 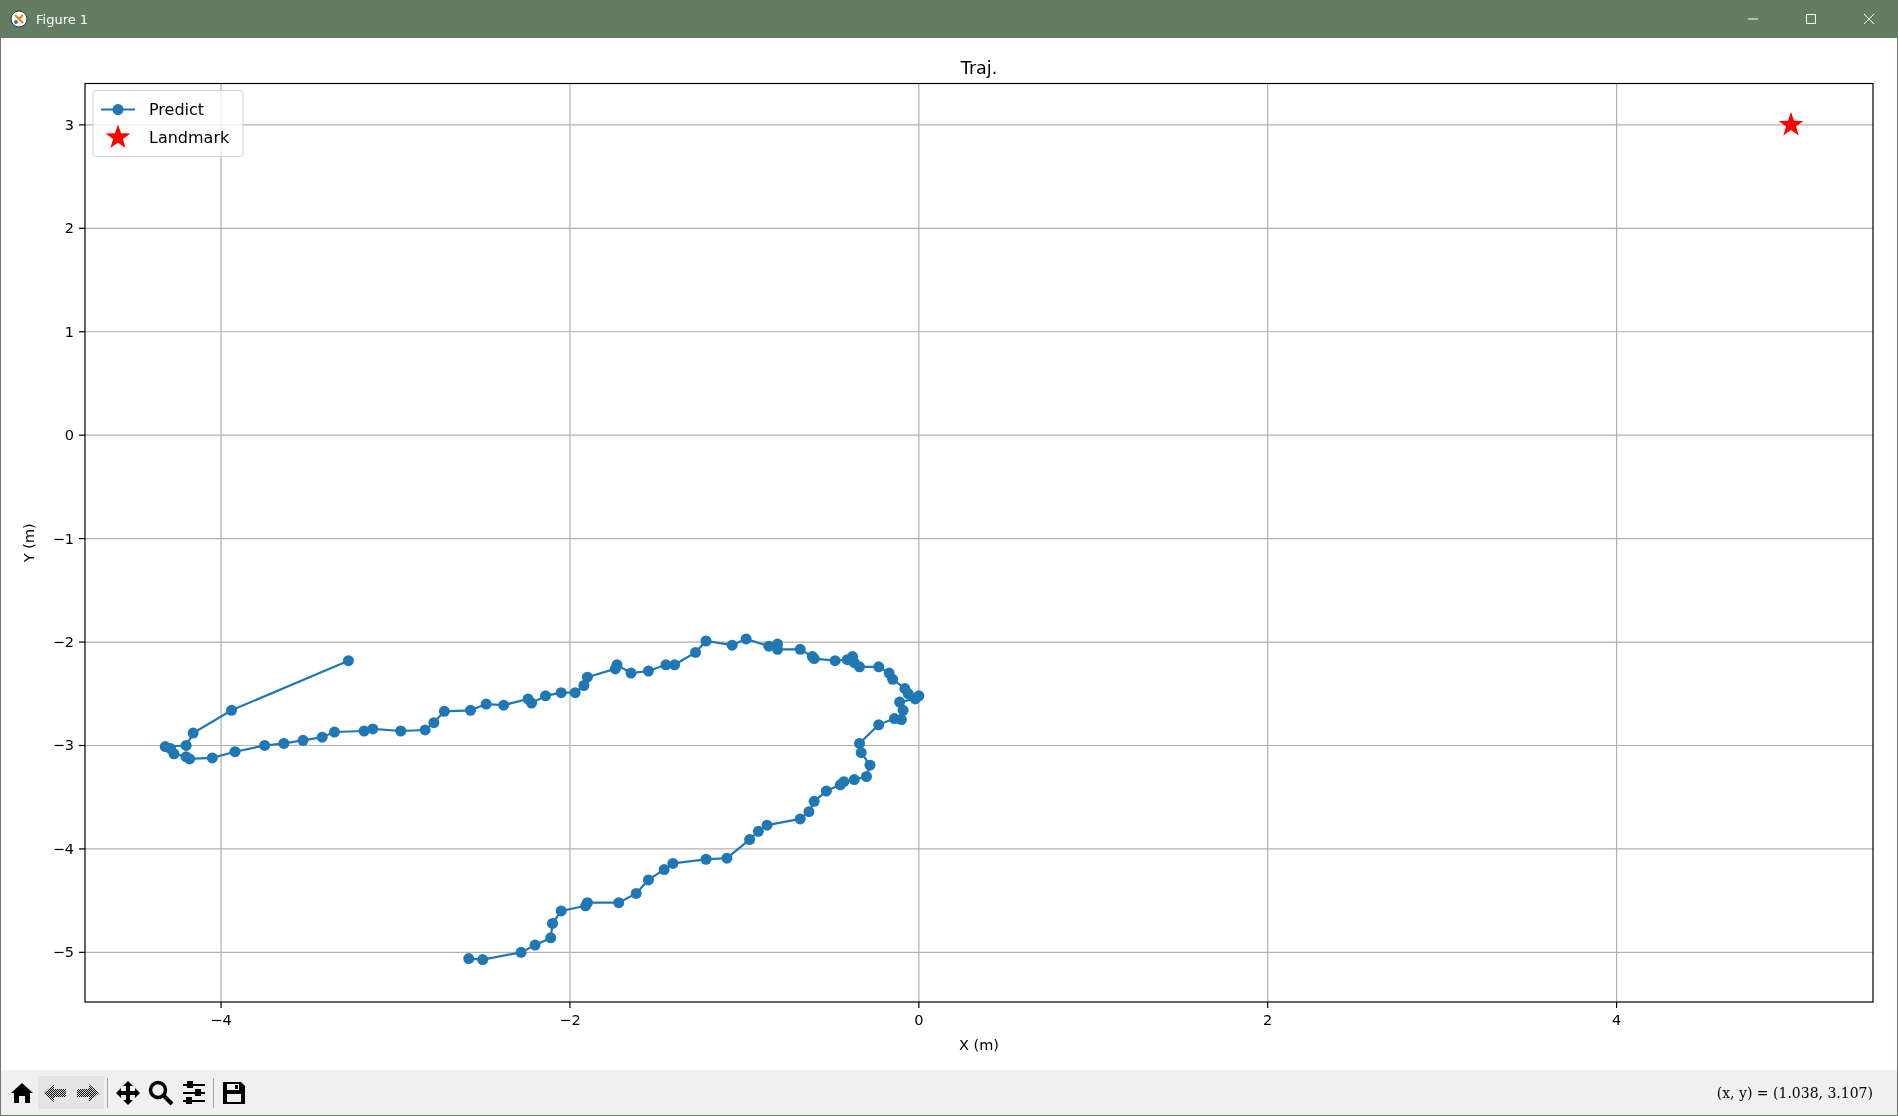 I want to click on maximize-icon, so click(x=1811, y=19).